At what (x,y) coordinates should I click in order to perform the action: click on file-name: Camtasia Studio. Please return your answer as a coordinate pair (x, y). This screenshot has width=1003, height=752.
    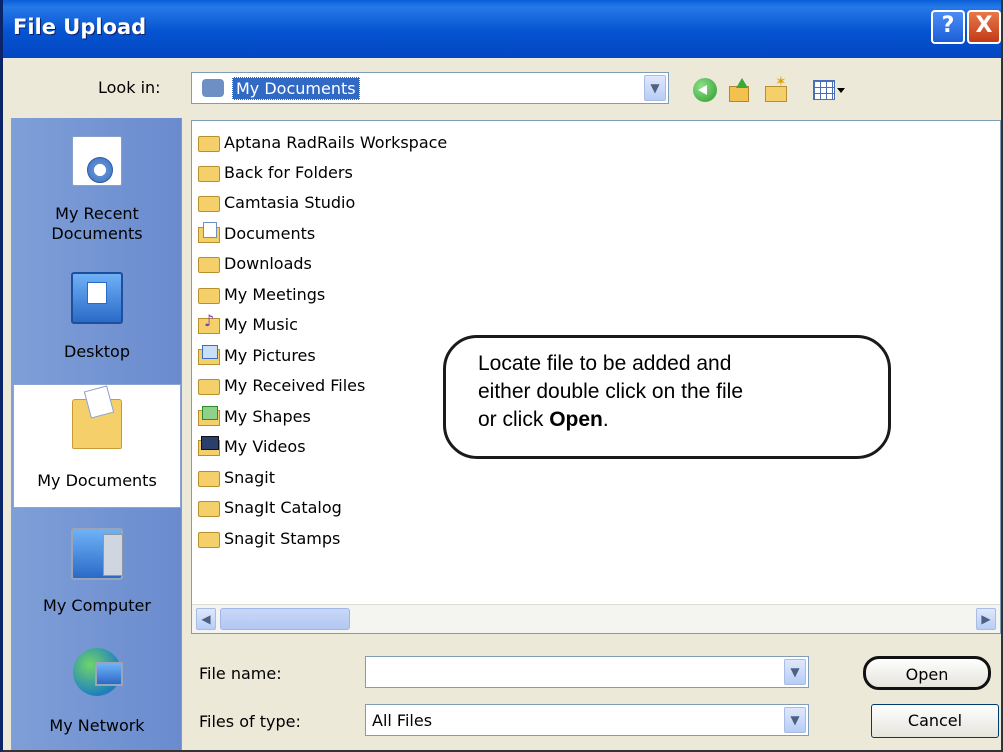
    Looking at the image, I should click on (290, 202).